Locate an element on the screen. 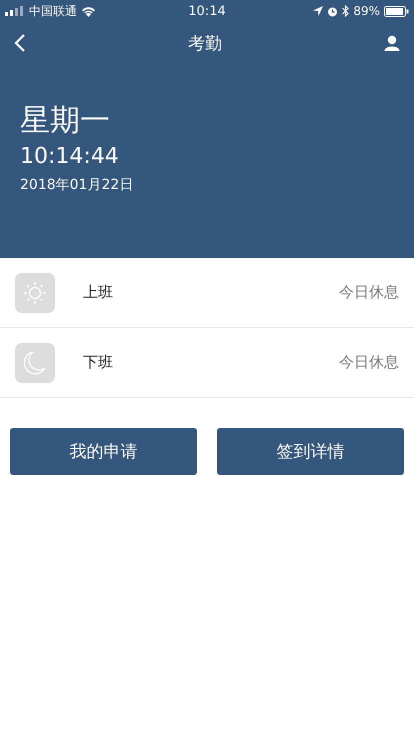 The width and height of the screenshot is (414, 736). signal-icon is located at coordinates (15, 11).